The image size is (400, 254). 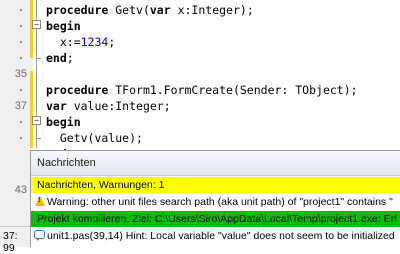 I want to click on messages-panel-title: Nachrichten, so click(x=66, y=163).